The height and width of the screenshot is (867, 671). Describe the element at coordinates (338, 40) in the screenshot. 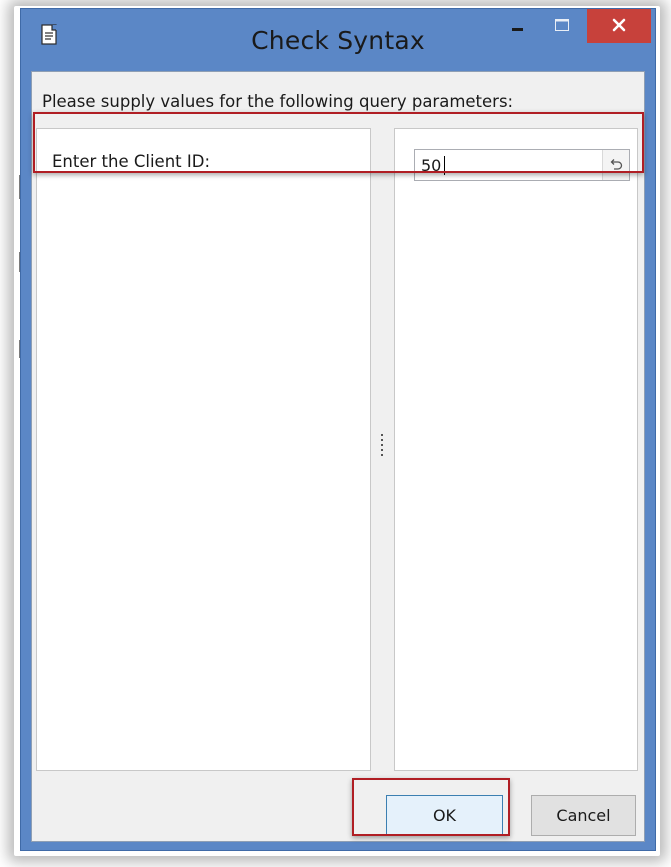

I see `title-bar: Check Syntax` at that location.